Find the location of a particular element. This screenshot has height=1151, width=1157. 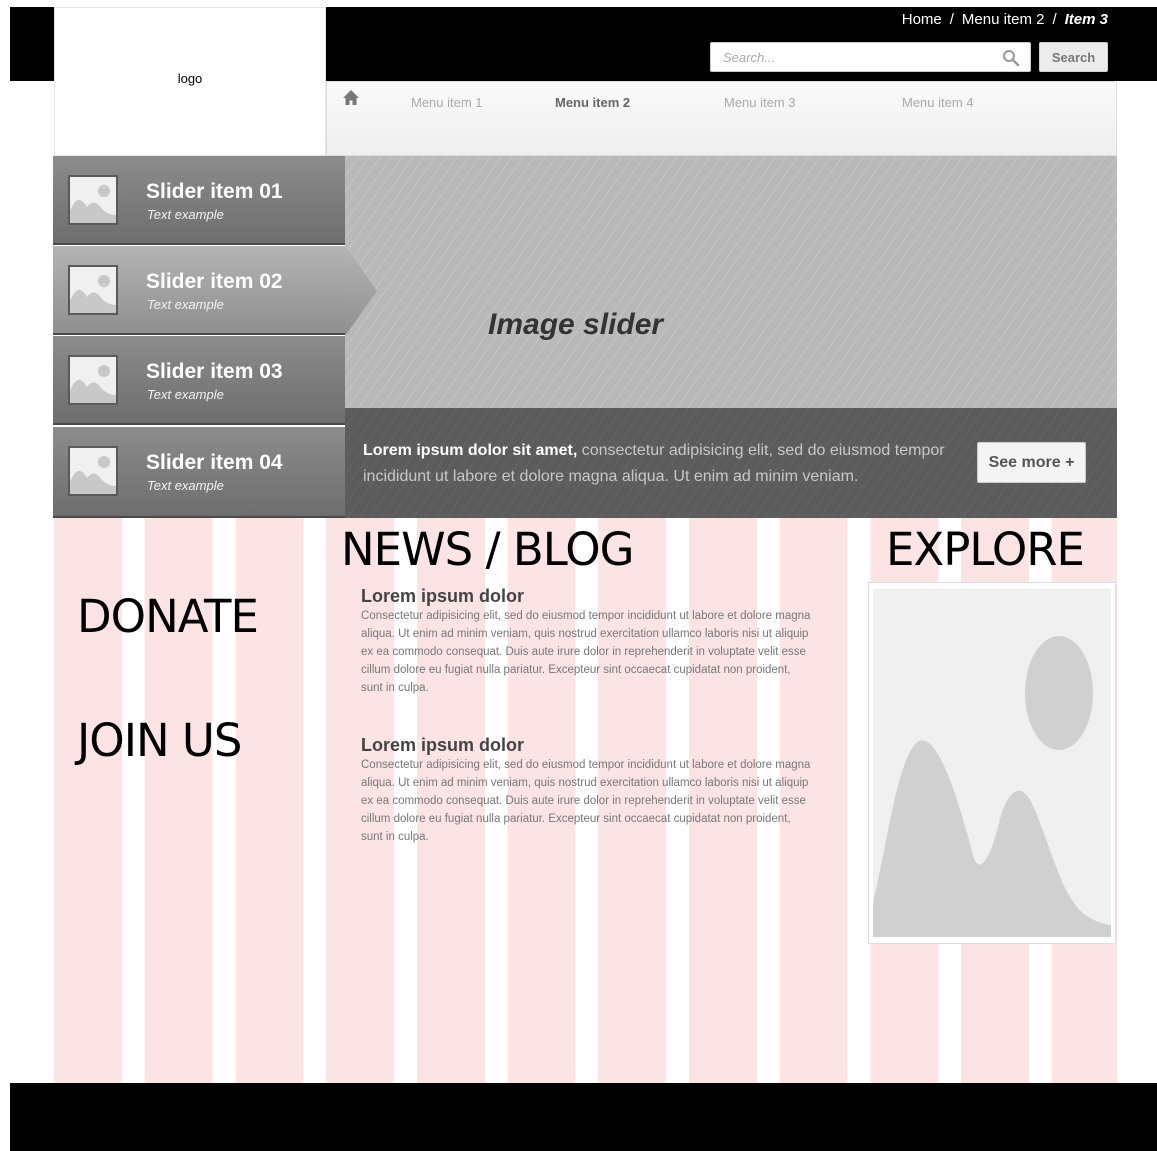

slider-item-04: Slider item 04 Text example is located at coordinates (199, 472).